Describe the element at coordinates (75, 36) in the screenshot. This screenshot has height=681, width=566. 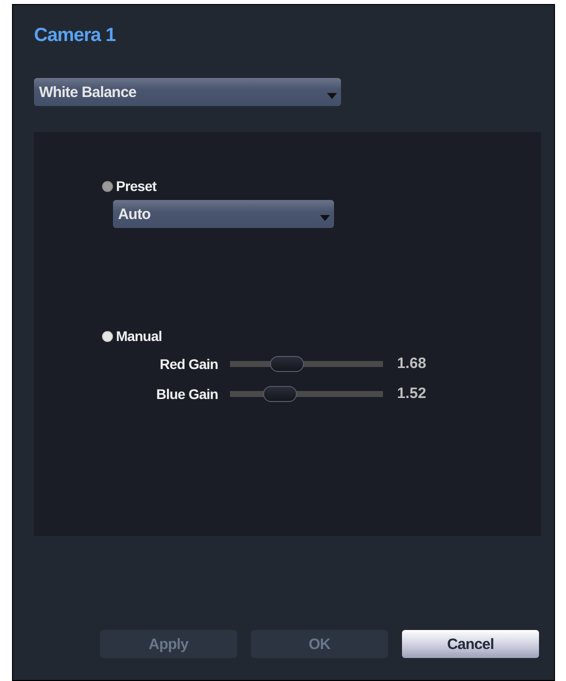
I see `window-title: Camera 1` at that location.